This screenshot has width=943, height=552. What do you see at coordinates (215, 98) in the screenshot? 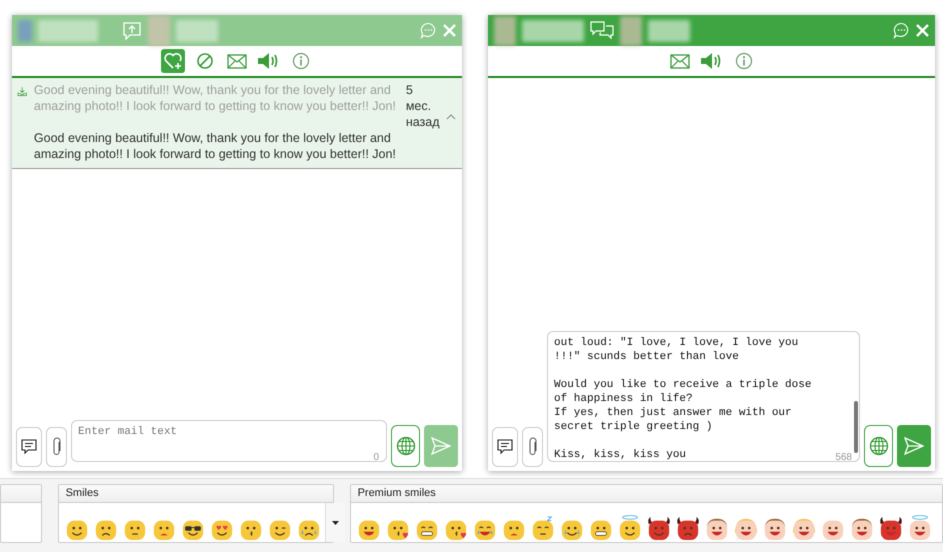
I see `message-preview: Good evening beautiful!! Wow, thank you for the lovely letter and amazing photo!! I look forward to getting to know you better!! Jon!` at bounding box center [215, 98].